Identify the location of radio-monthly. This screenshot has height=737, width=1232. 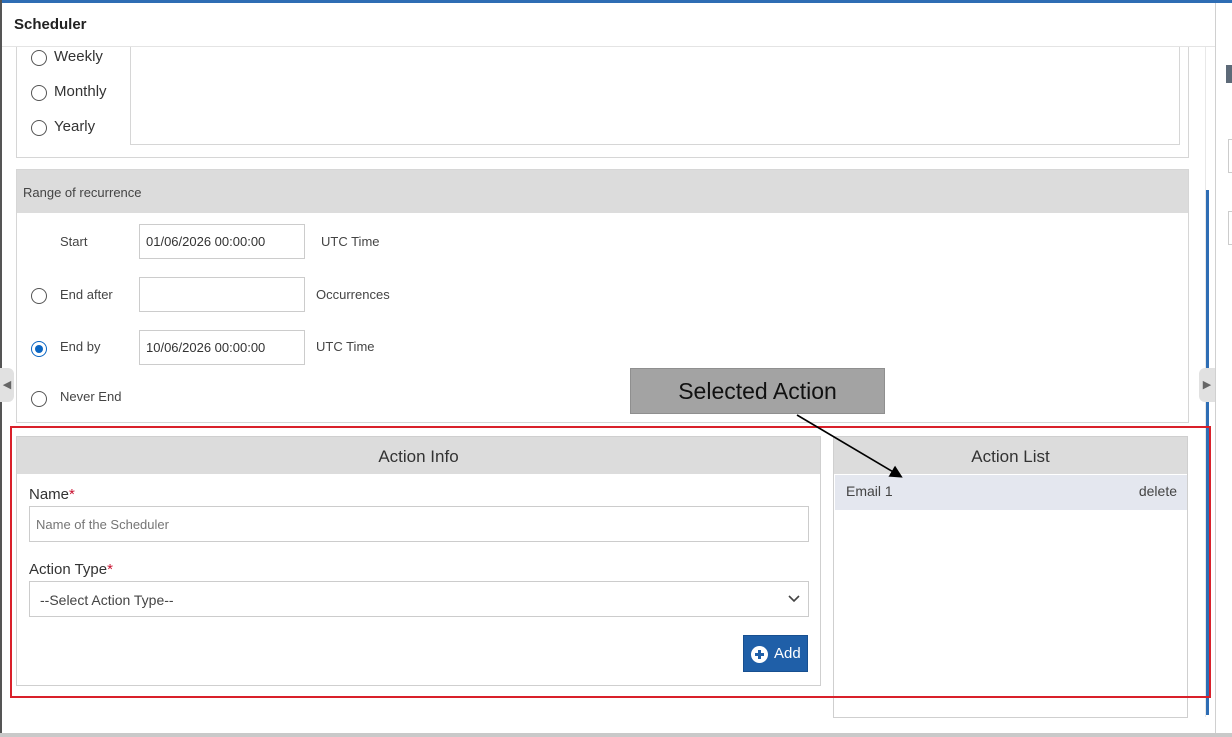
(39, 93).